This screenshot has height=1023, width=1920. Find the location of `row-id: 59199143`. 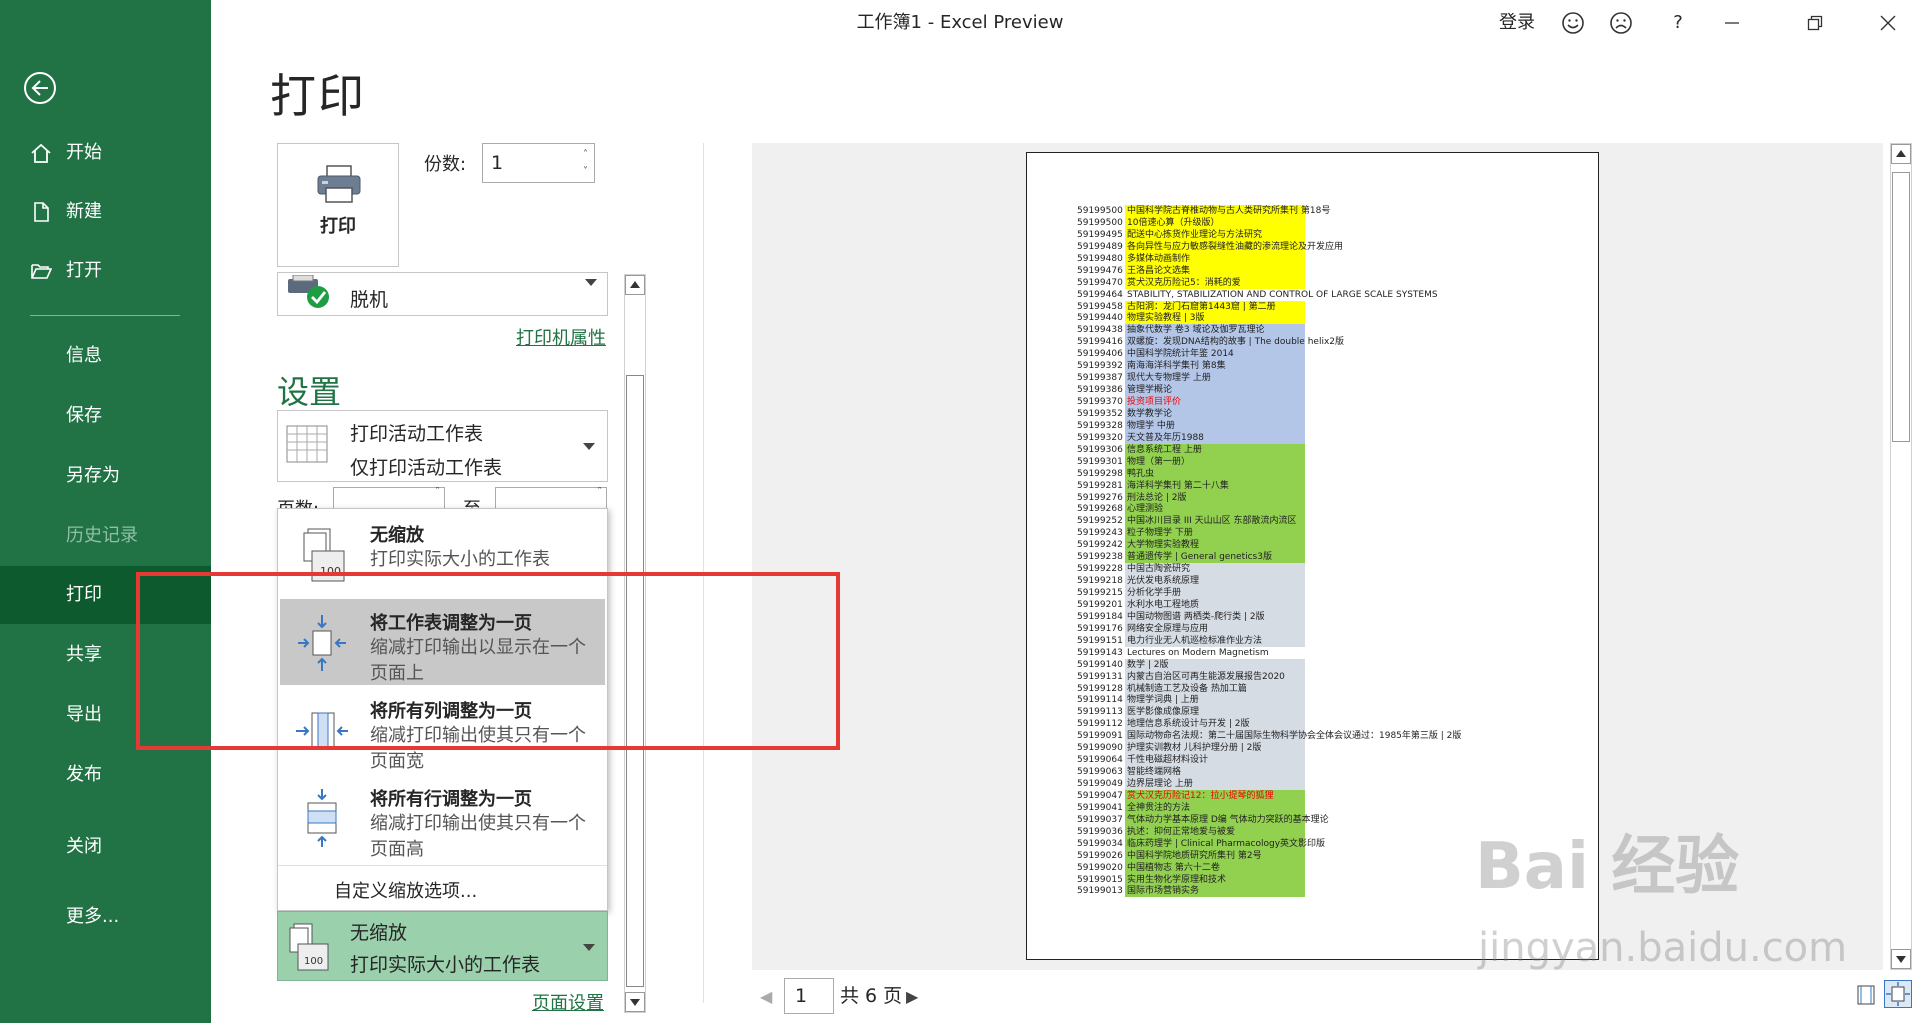

row-id: 59199143 is located at coordinates (1100, 652).